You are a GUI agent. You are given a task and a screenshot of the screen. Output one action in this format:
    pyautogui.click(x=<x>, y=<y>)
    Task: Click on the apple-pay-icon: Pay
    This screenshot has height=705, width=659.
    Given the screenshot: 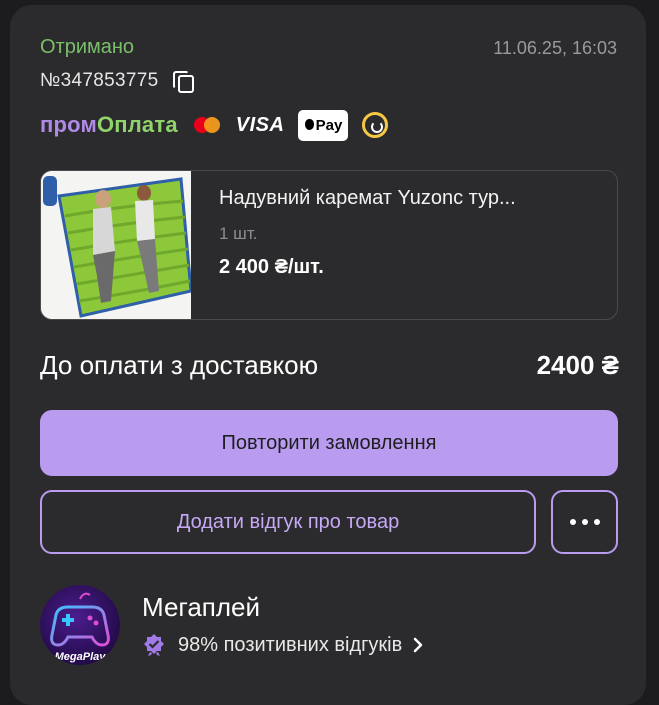 What is the action you would take?
    pyautogui.click(x=323, y=125)
    